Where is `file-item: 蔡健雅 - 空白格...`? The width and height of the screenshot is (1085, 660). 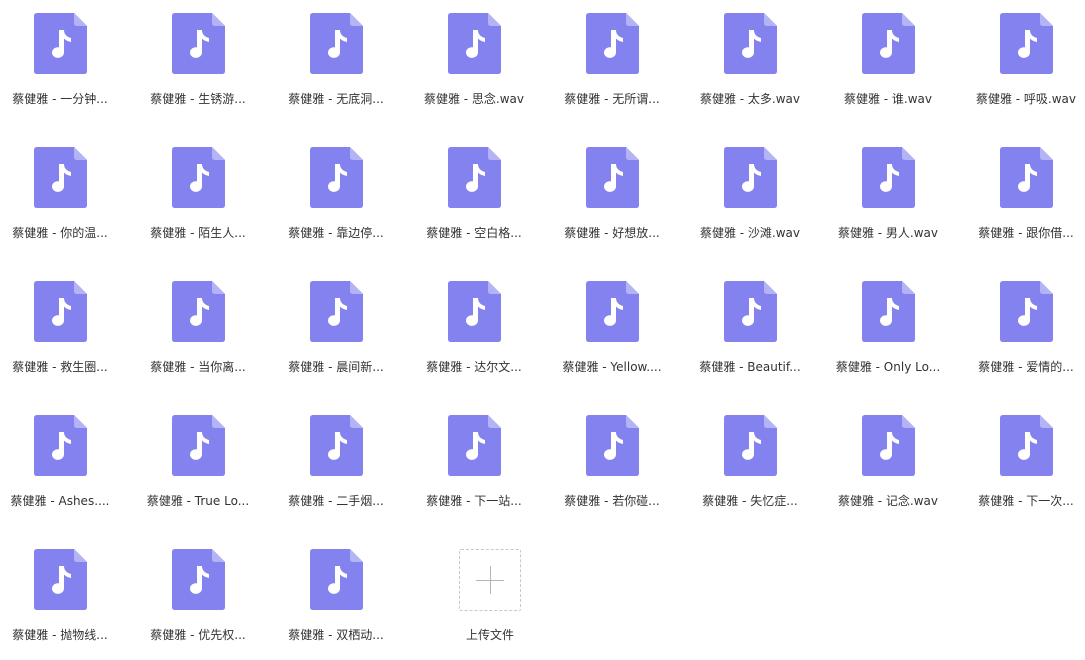
file-item: 蔡健雅 - 空白格... is located at coordinates (474, 189).